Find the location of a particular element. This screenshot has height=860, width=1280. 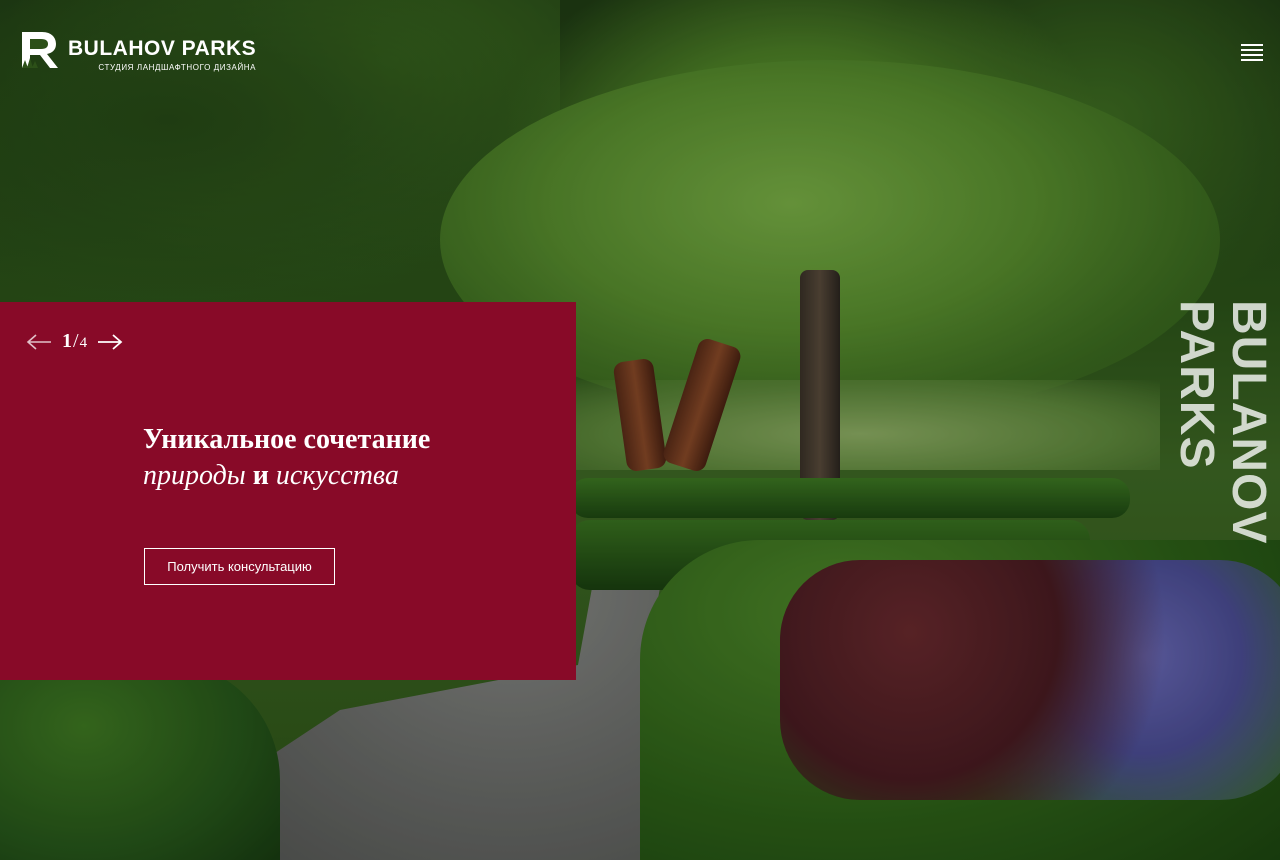

headline-line-2: природы и искусства is located at coordinates (271, 475).